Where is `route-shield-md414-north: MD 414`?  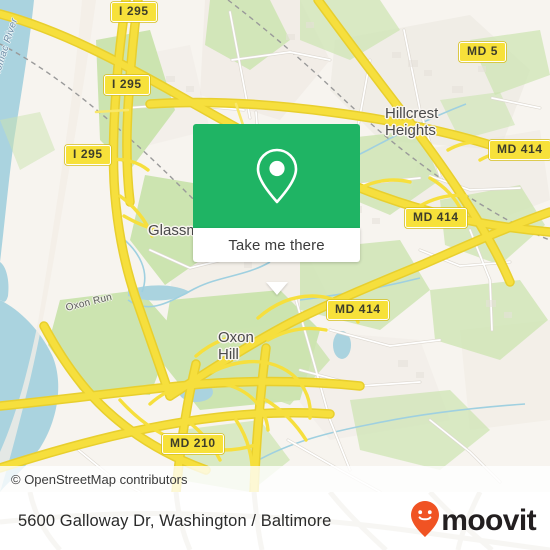
route-shield-md414-north: MD 414 is located at coordinates (519, 150).